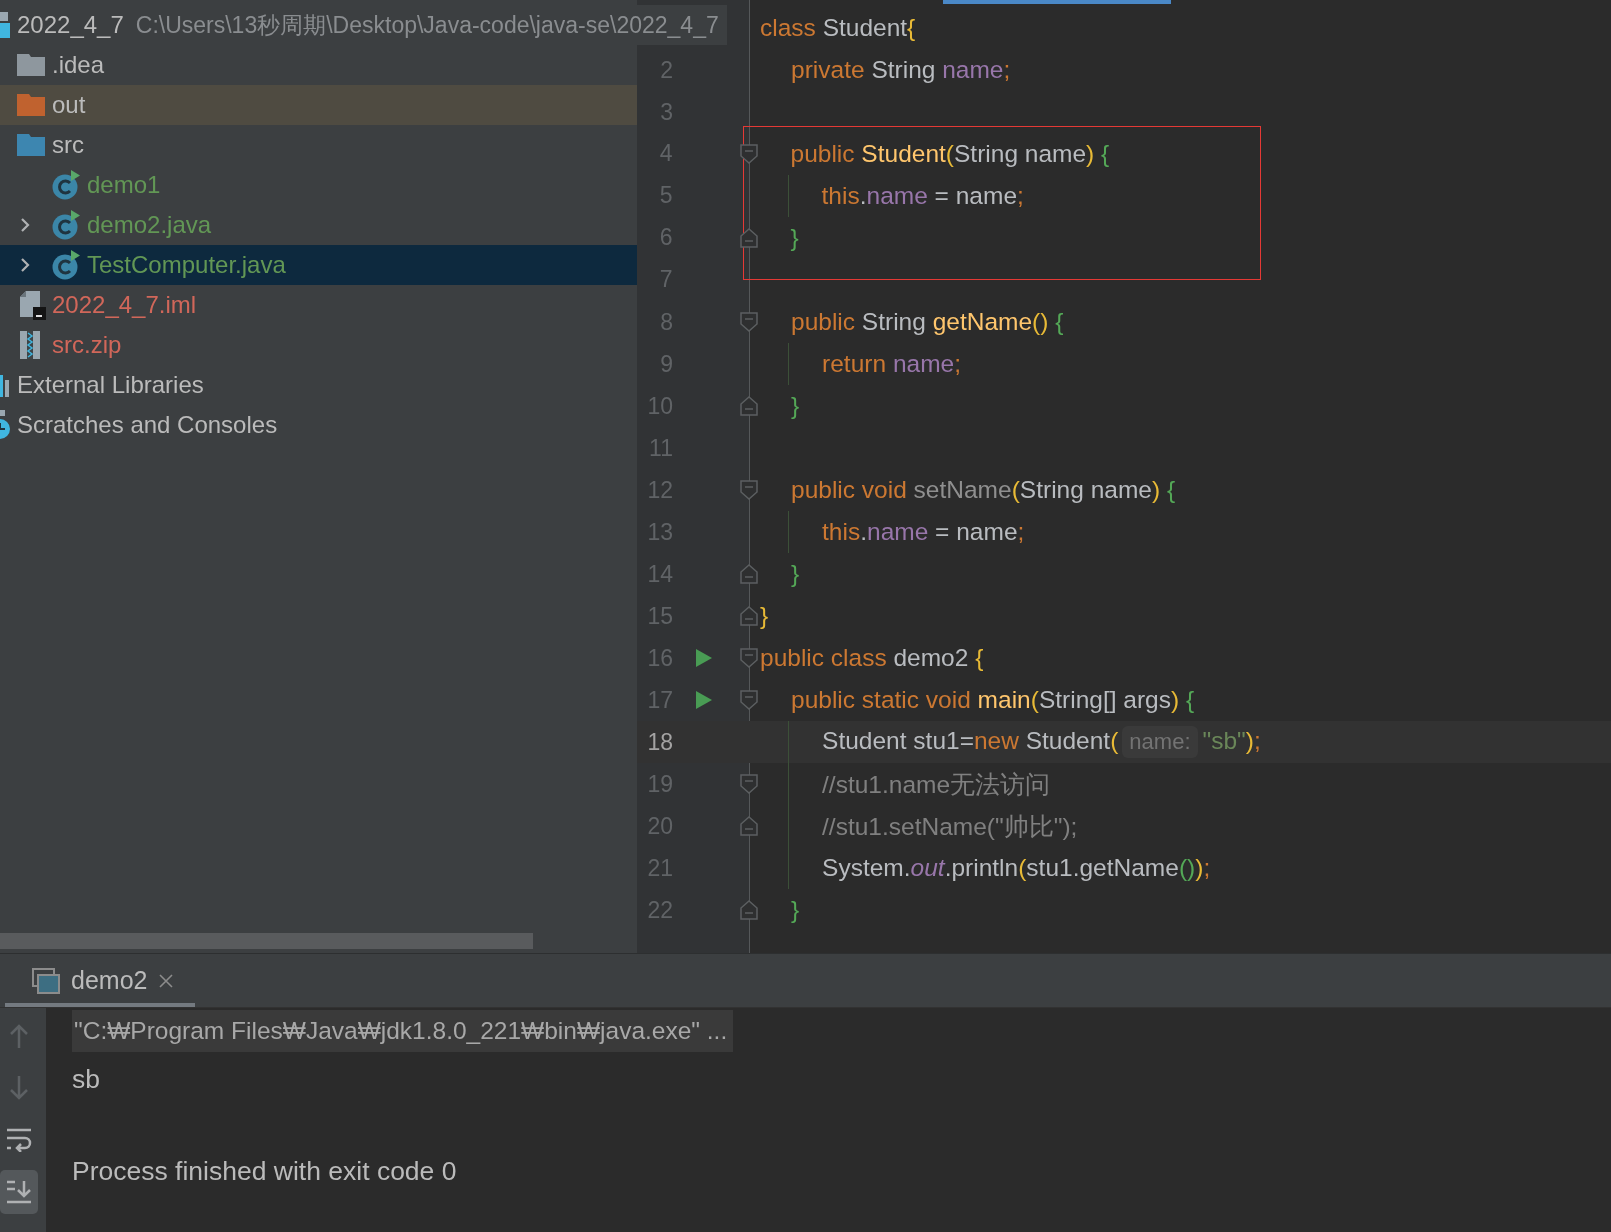 Image resolution: width=1611 pixels, height=1232 pixels. Describe the element at coordinates (936, 784) in the screenshot. I see `code-line: //stu1.name无法访问` at that location.